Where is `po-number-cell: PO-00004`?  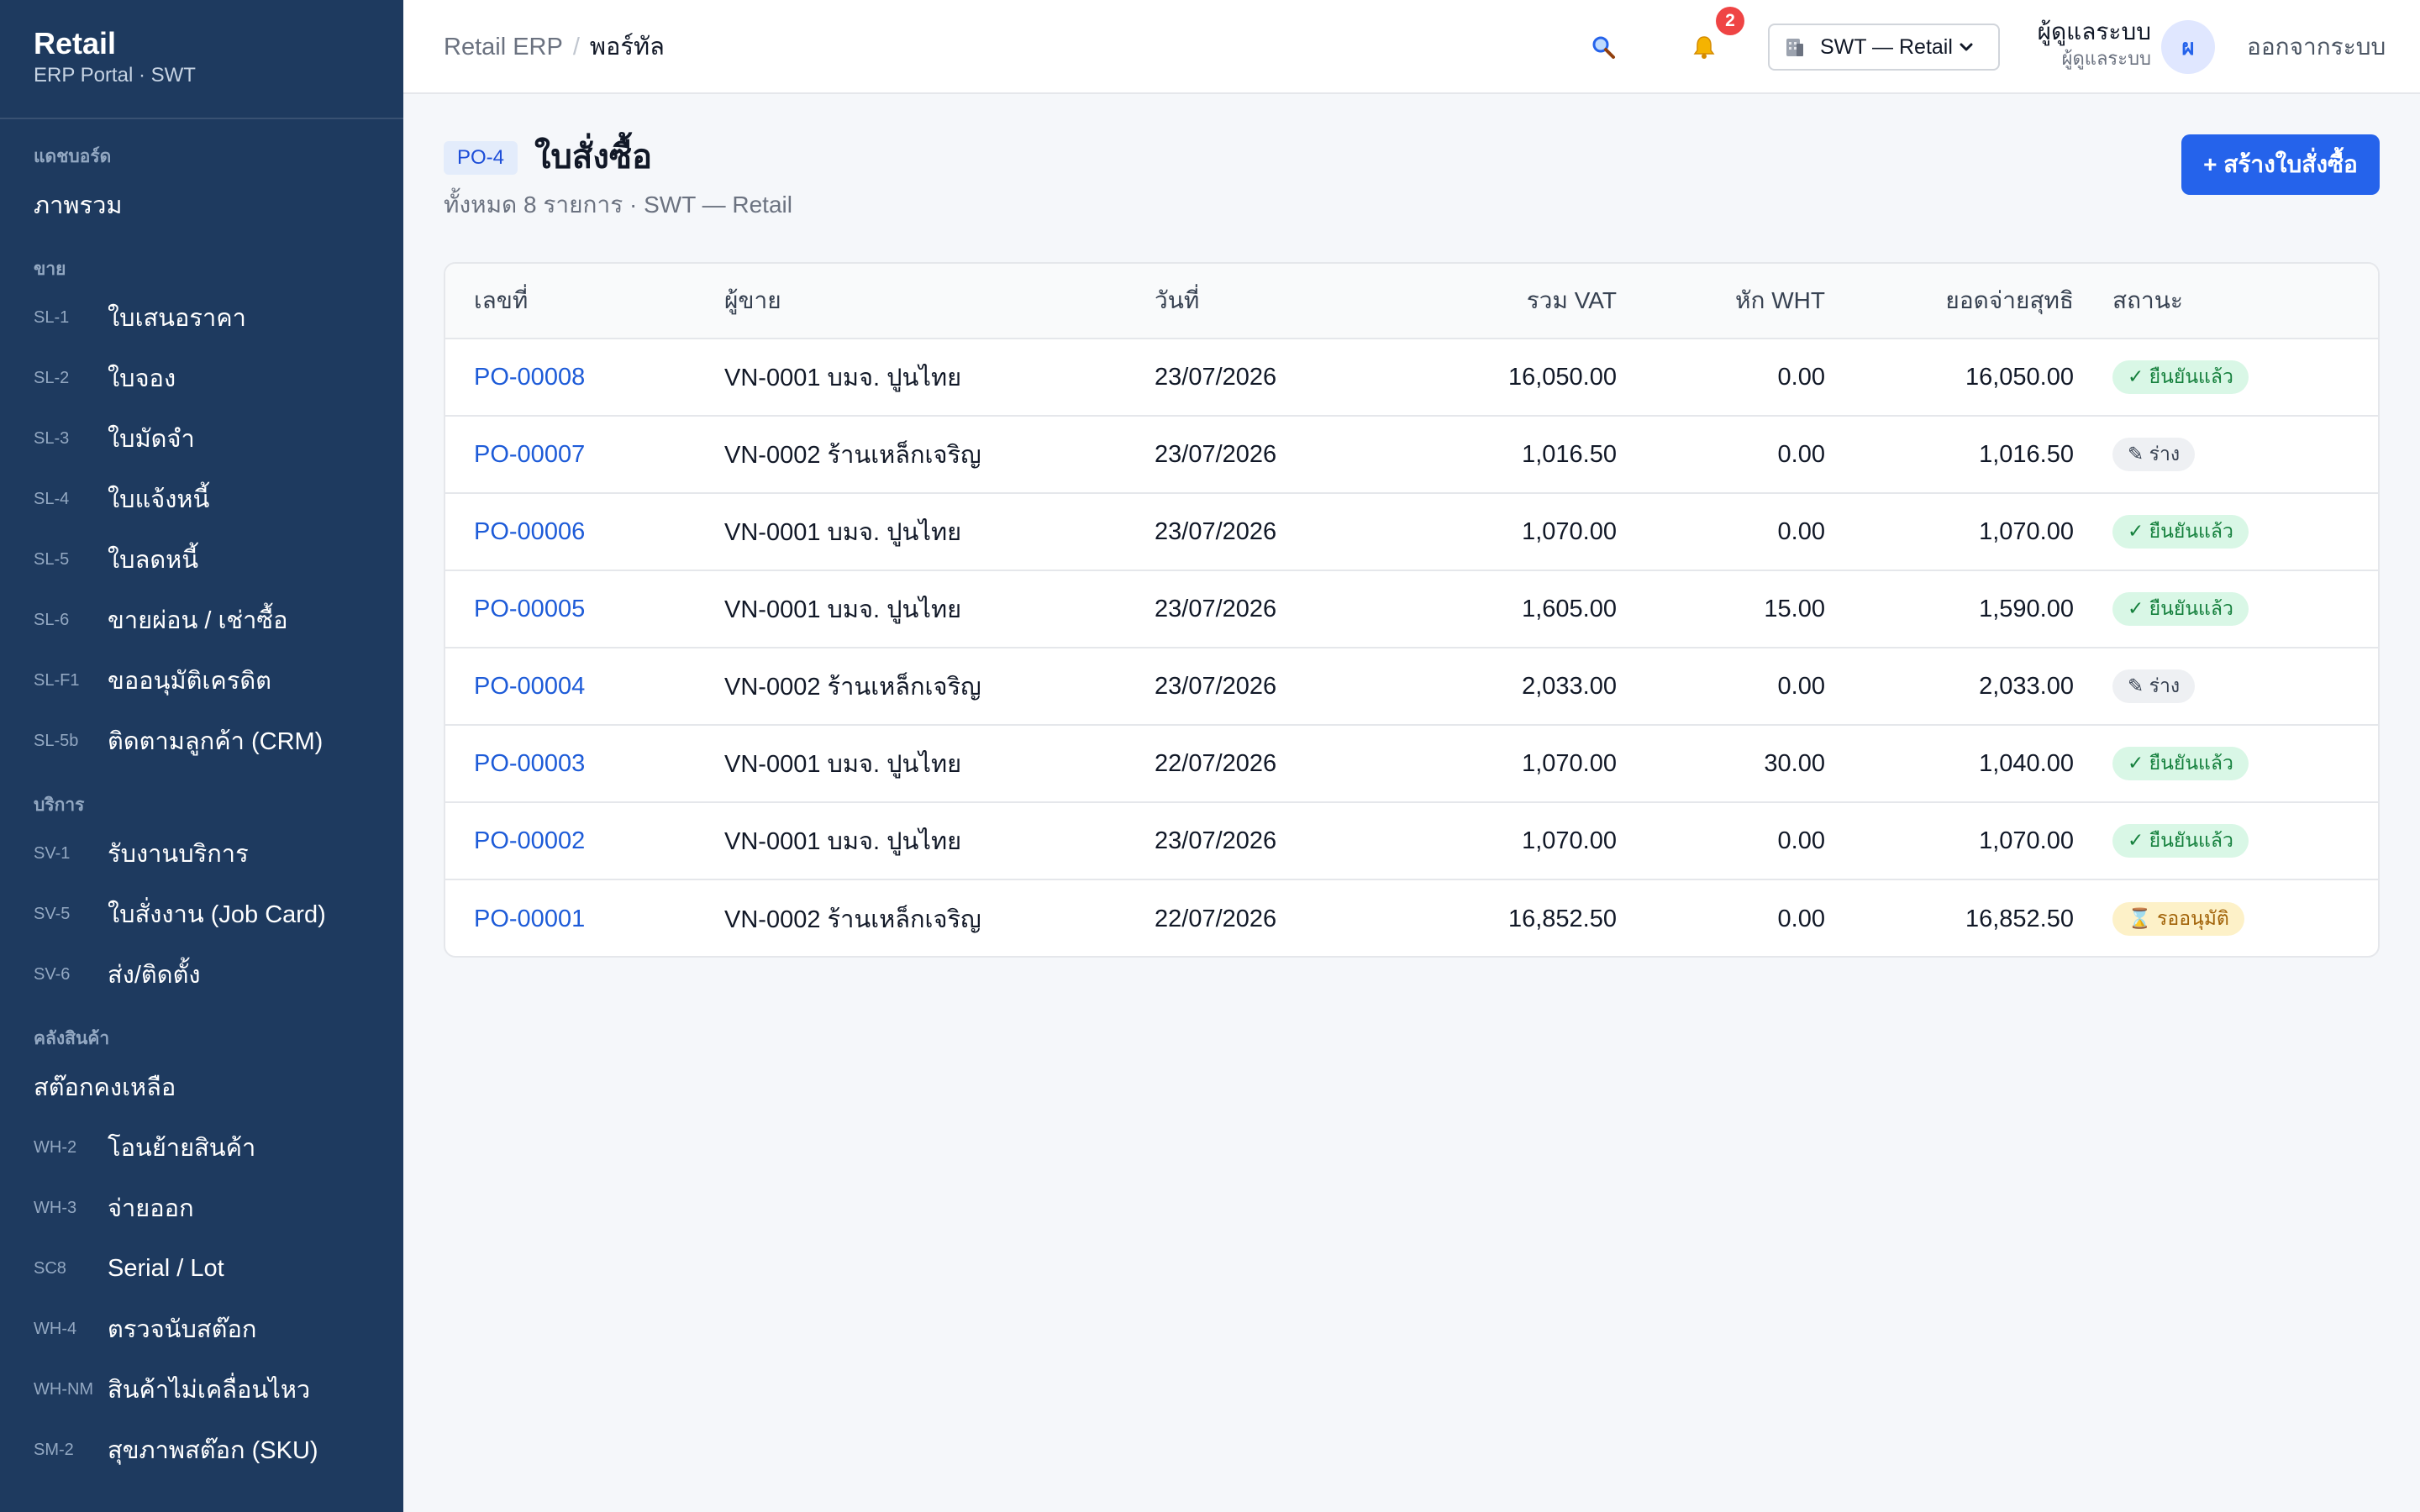 po-number-cell: PO-00004 is located at coordinates (529, 686).